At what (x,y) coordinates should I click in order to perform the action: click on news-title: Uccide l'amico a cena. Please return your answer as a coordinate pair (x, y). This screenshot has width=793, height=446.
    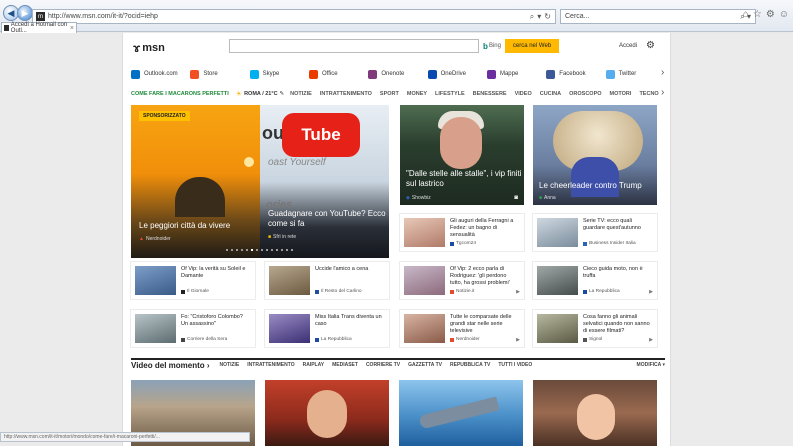
    Looking at the image, I should click on (350, 269).